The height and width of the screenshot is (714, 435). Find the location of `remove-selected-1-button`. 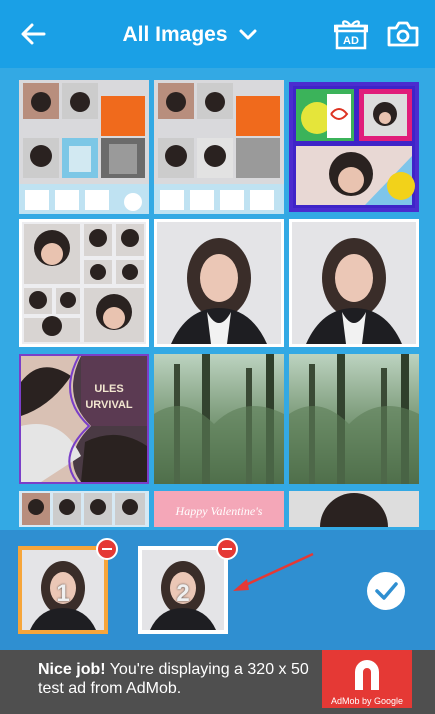

remove-selected-1-button is located at coordinates (107, 549).